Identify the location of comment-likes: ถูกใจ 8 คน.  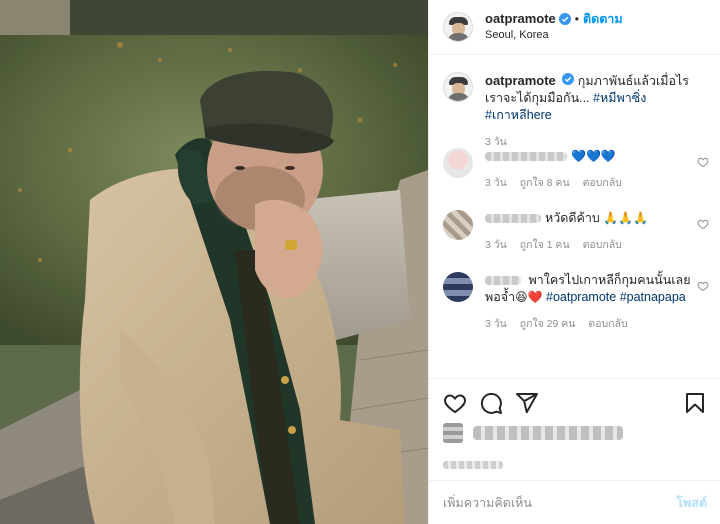
(545, 183).